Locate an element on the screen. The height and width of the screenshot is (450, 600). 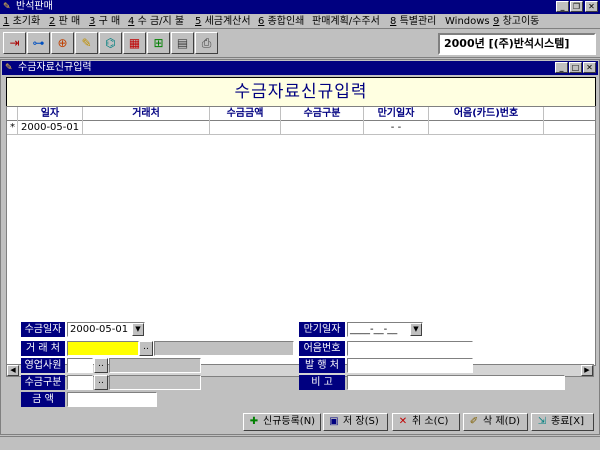
issuer-label: 발 행 처 is located at coordinates (322, 365).